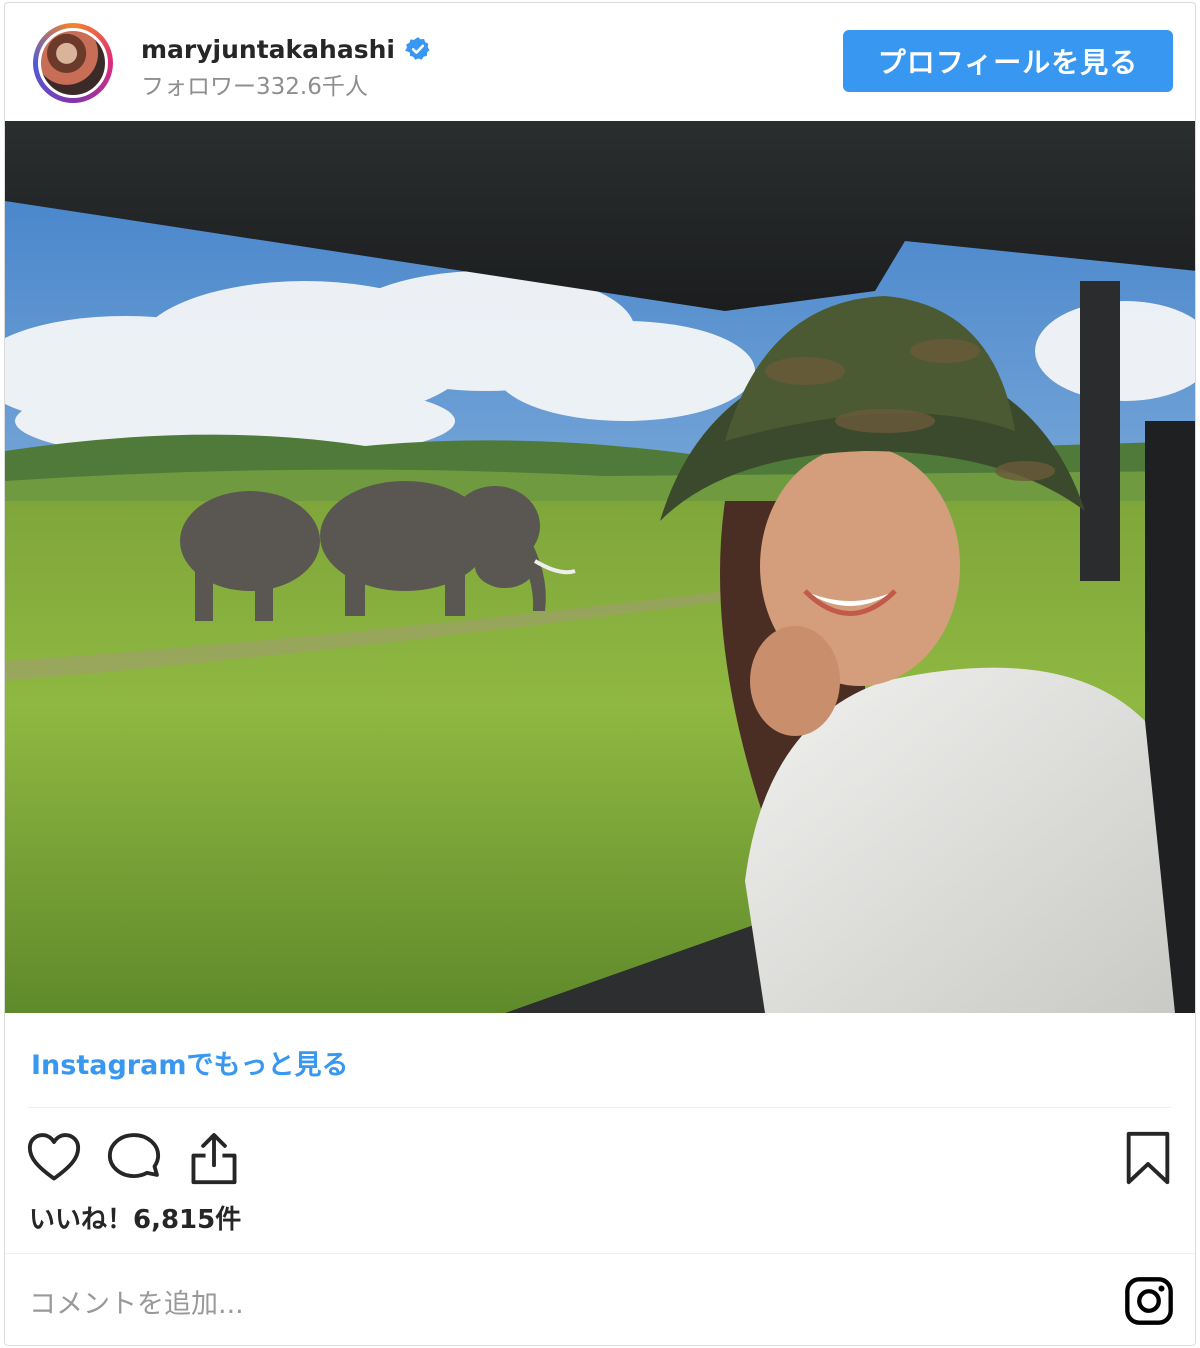 The image size is (1200, 1348). Describe the element at coordinates (254, 87) in the screenshot. I see `follower-count: フォロワー332.6千人` at that location.